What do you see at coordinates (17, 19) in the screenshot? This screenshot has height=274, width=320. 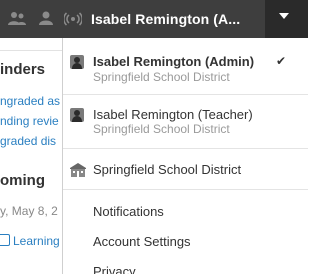 I see `people-icon` at bounding box center [17, 19].